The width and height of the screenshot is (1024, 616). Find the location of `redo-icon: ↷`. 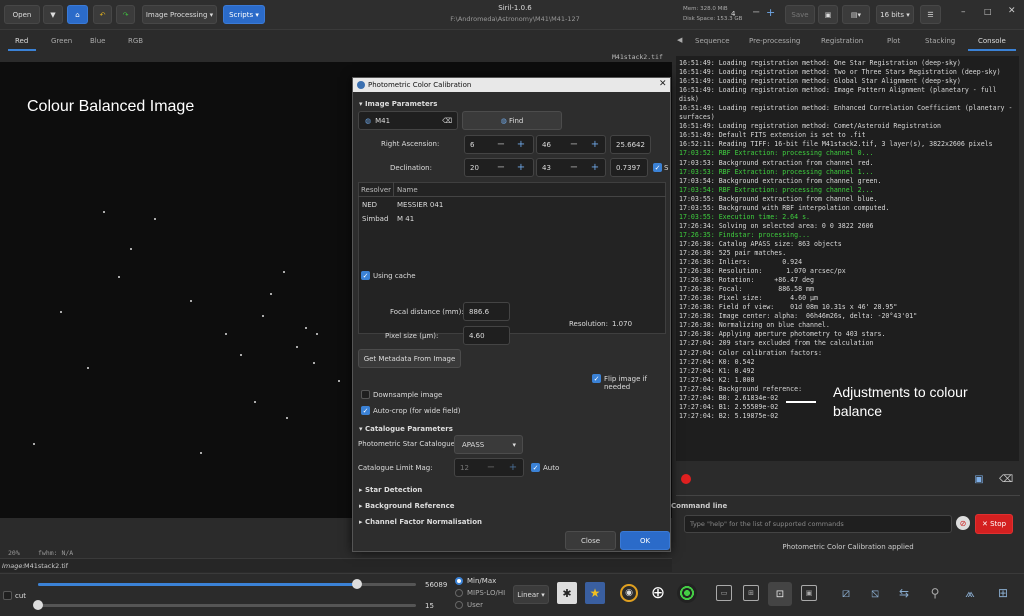

redo-icon: ↷ is located at coordinates (125, 14).